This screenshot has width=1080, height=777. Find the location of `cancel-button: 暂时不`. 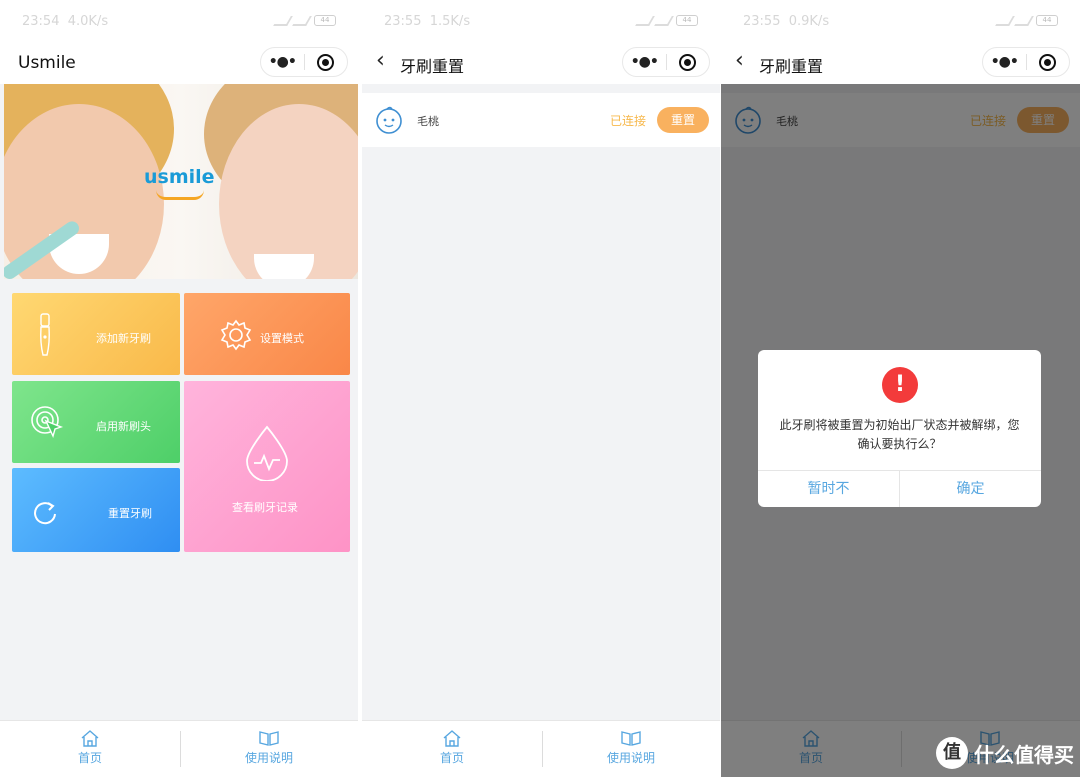

cancel-button: 暂时不 is located at coordinates (828, 489).